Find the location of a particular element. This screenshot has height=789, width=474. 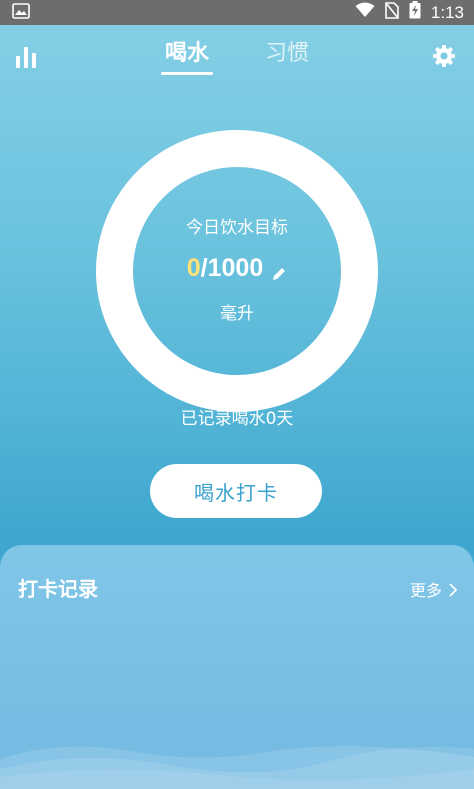

drink-checkin-button: 喝水打卡 is located at coordinates (236, 491).